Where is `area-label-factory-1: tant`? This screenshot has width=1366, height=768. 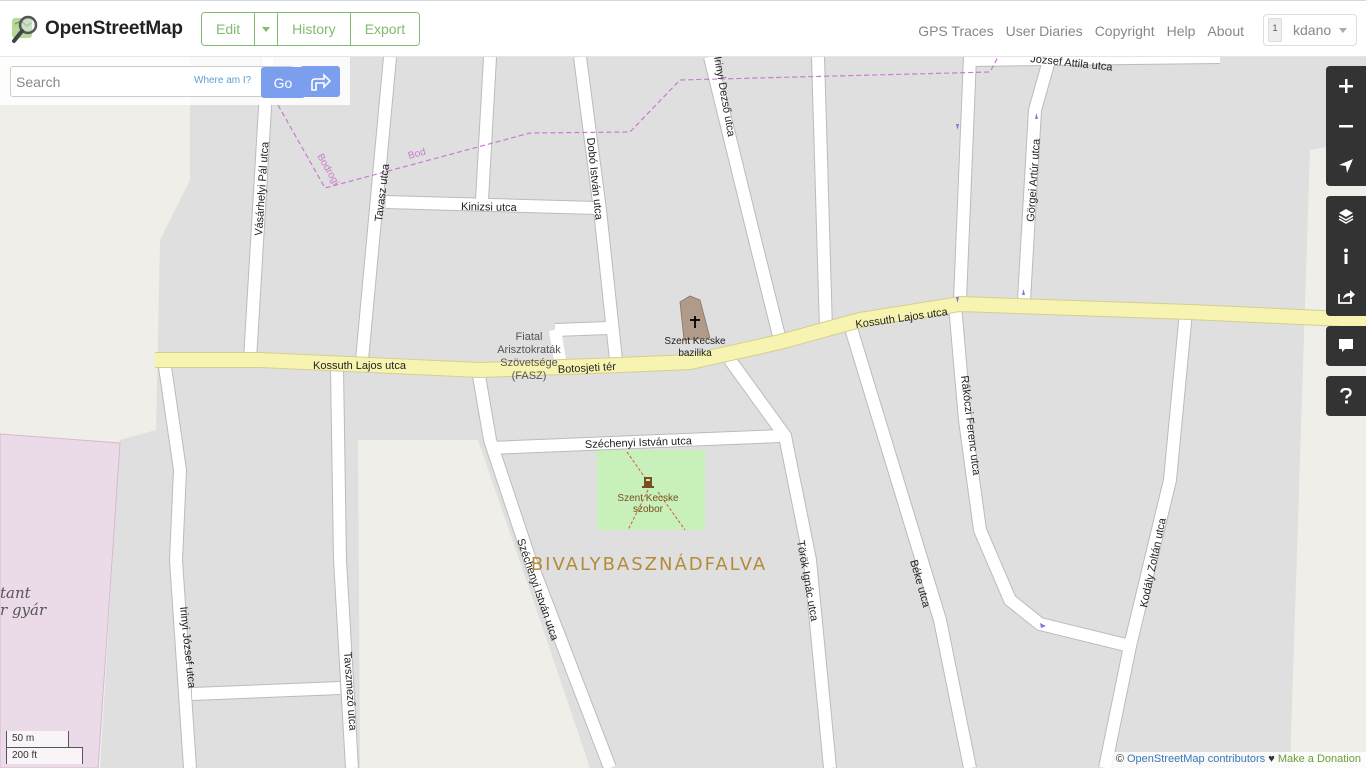
area-label-factory-1: tant is located at coordinates (16, 593).